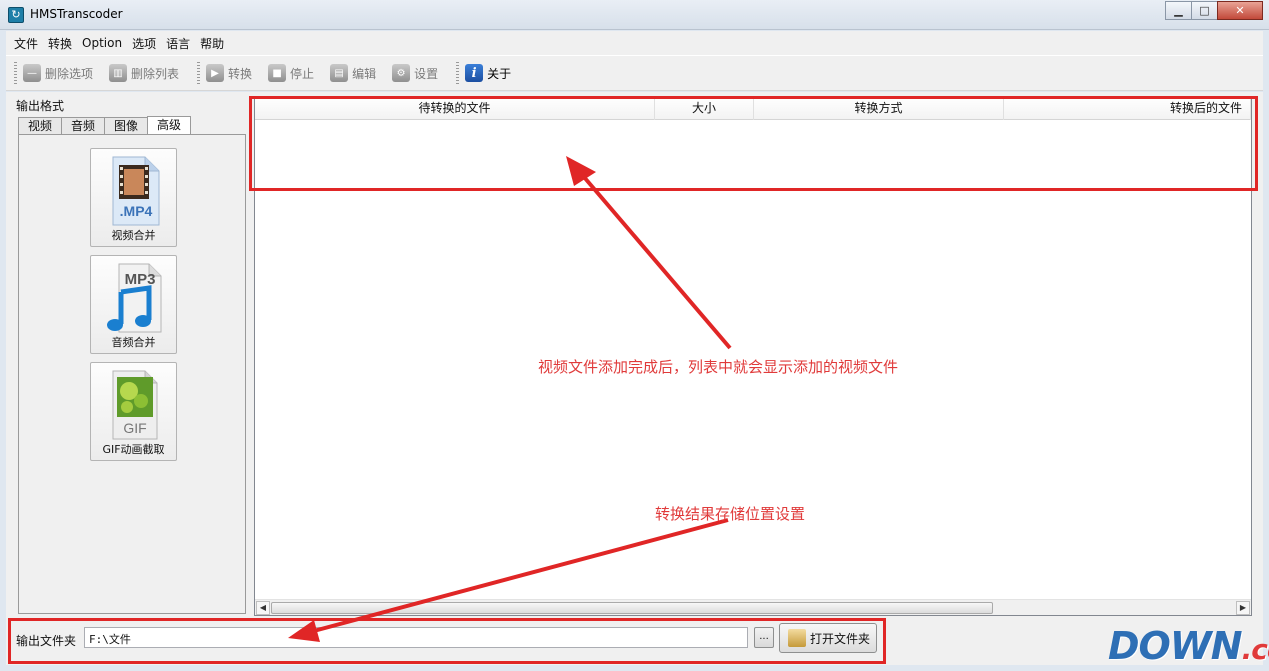 The image size is (1269, 671). Describe the element at coordinates (634, 15) in the screenshot. I see `title-bar: ↻ HMSTranscoder ▁ □ ✕` at that location.